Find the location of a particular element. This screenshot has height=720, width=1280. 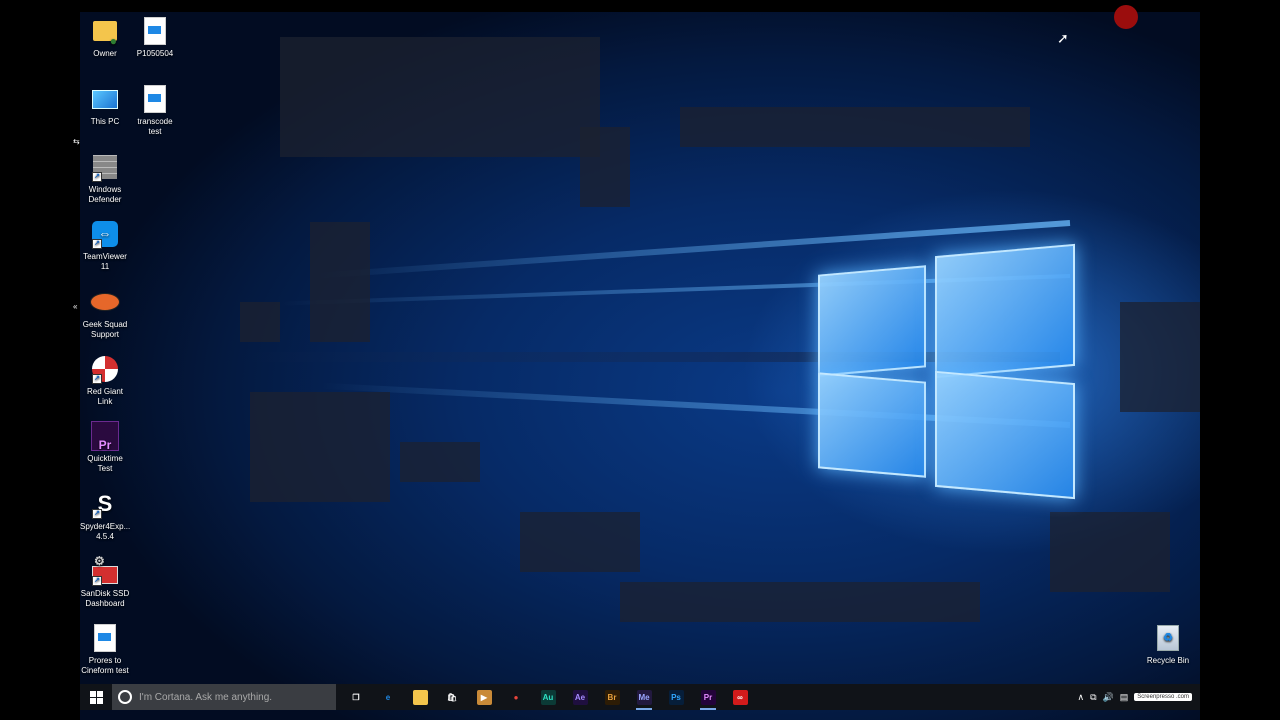

desktop-icon-windows-defender: ↗ Windows Defender is located at coordinates (105, 178).